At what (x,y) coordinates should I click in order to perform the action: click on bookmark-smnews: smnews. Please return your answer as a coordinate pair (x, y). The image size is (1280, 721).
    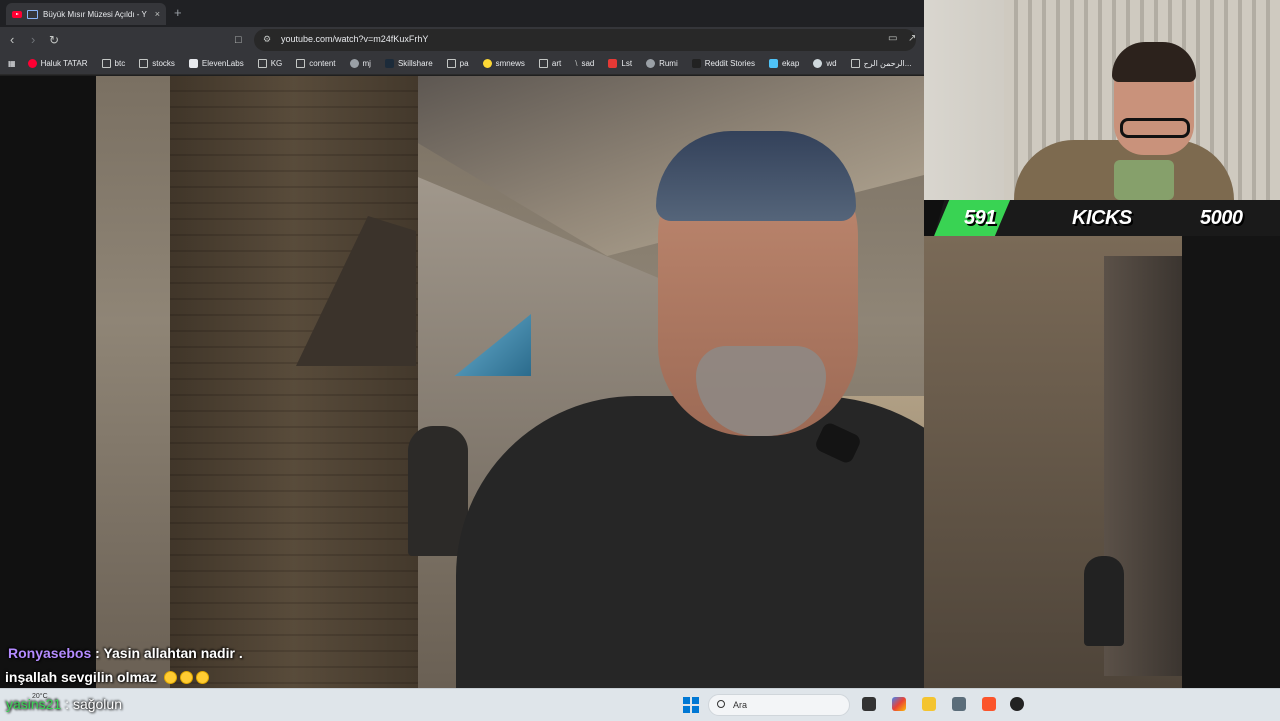
    Looking at the image, I should click on (503, 63).